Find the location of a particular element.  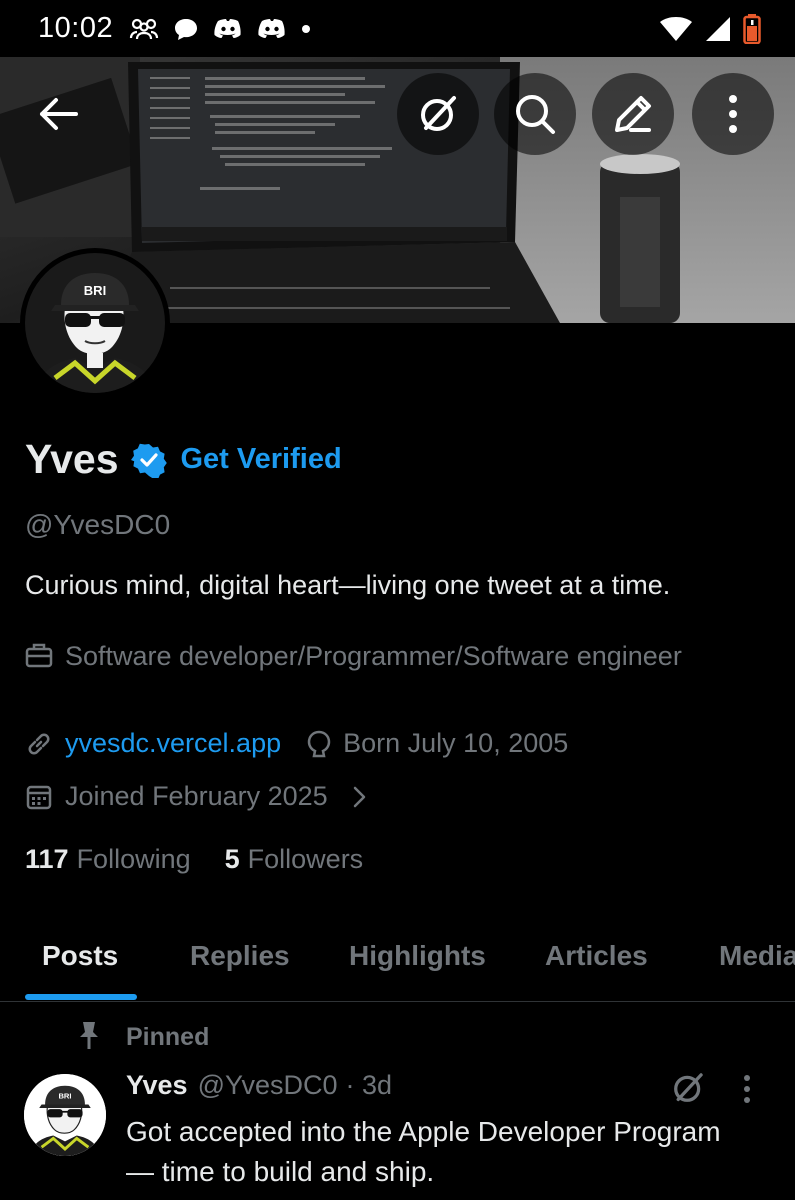

status-icons-left is located at coordinates (220, 29).